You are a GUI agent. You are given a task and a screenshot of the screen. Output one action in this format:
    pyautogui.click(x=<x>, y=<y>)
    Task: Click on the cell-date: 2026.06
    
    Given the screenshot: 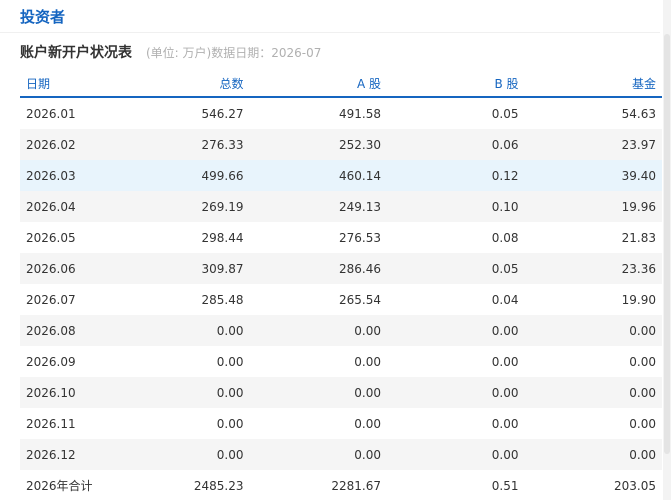 What is the action you would take?
    pyautogui.click(x=66, y=268)
    